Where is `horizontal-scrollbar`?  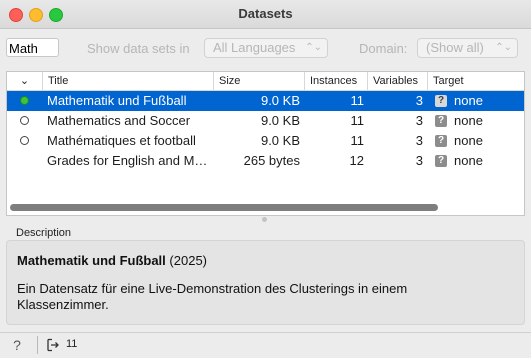
horizontal-scrollbar is located at coordinates (265, 207).